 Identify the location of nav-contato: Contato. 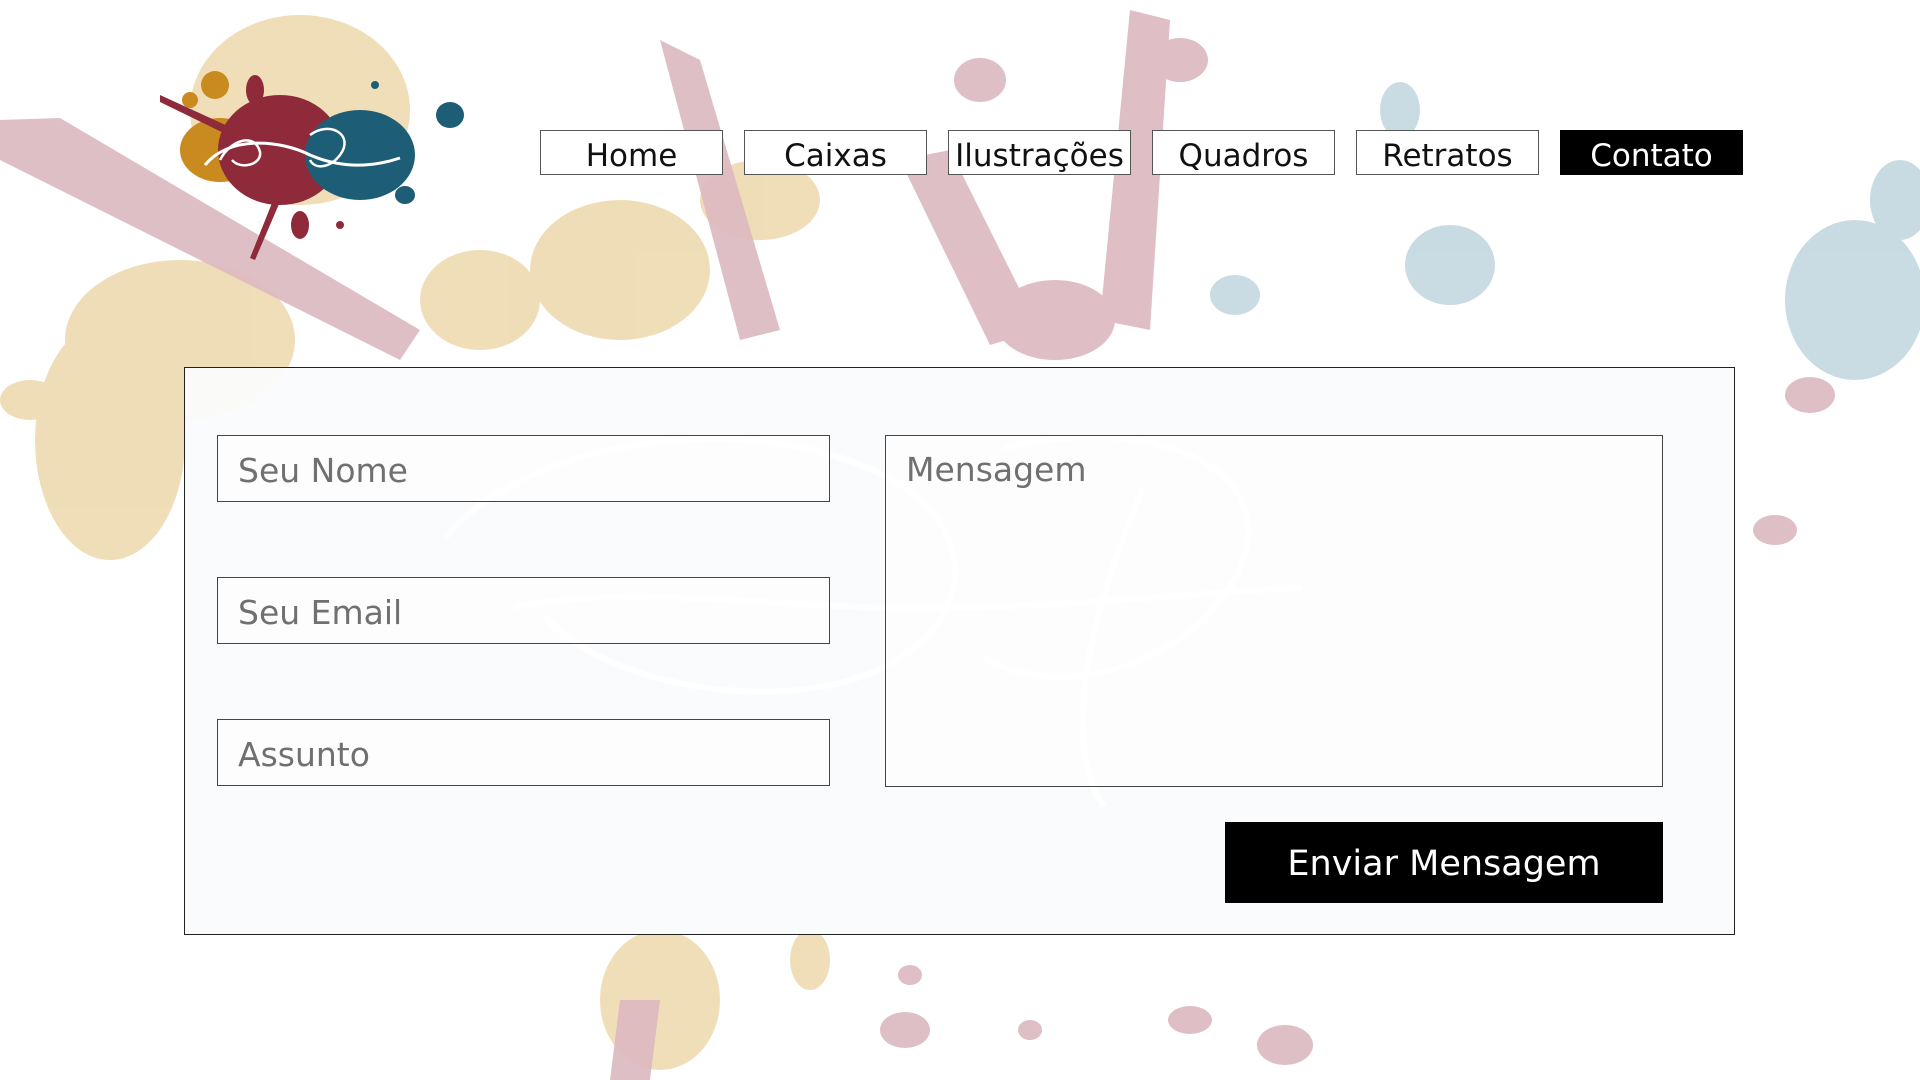
(1651, 152).